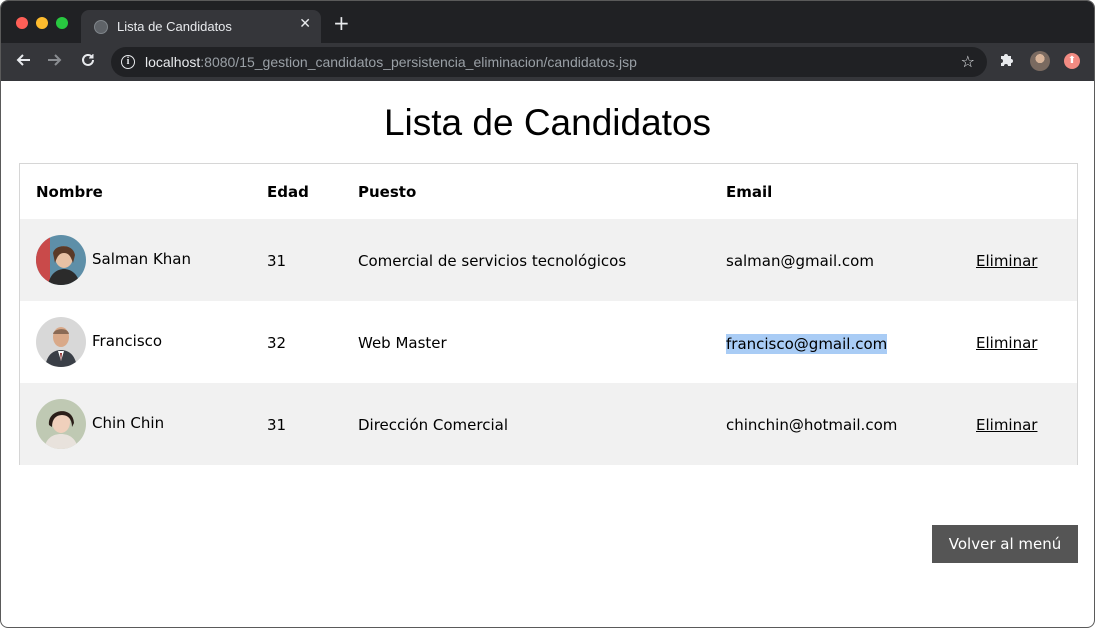  I want to click on title-bar: Lista de Candidatos ✕ +, so click(547, 22).